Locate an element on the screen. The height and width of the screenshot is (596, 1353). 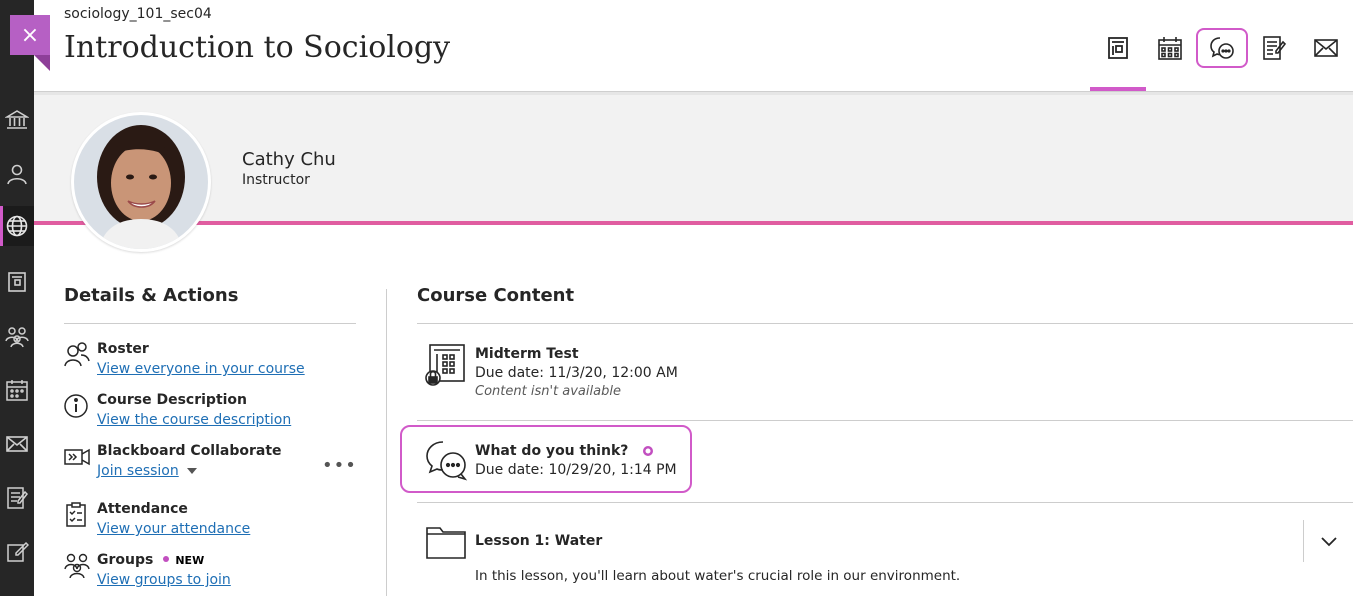
folder-icon is located at coordinates (446, 543).